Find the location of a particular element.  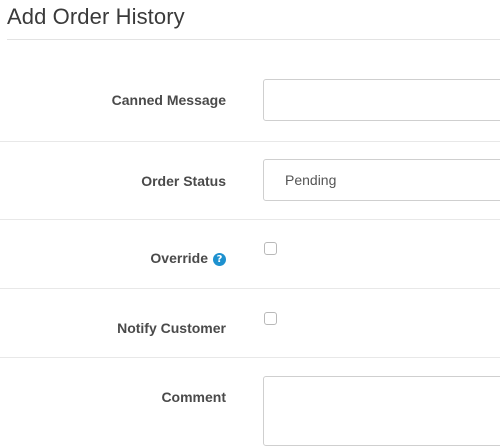

comment-textarea is located at coordinates (381, 411).